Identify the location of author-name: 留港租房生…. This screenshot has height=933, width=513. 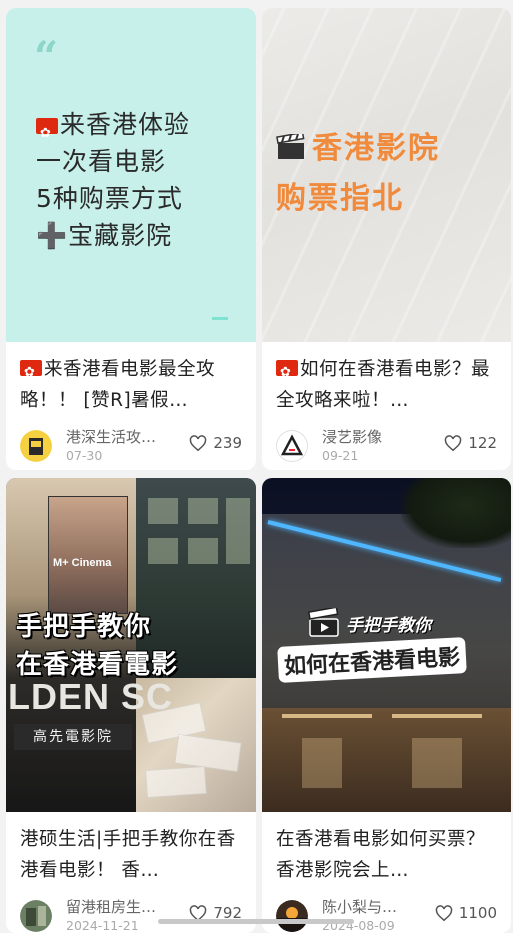
(111, 906).